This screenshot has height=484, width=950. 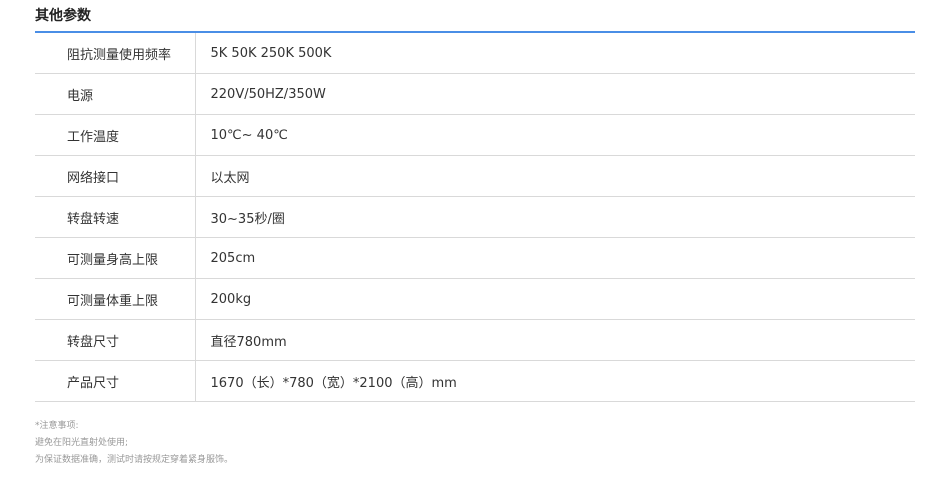 What do you see at coordinates (115, 94) in the screenshot?
I see `spec-label: 电源` at bounding box center [115, 94].